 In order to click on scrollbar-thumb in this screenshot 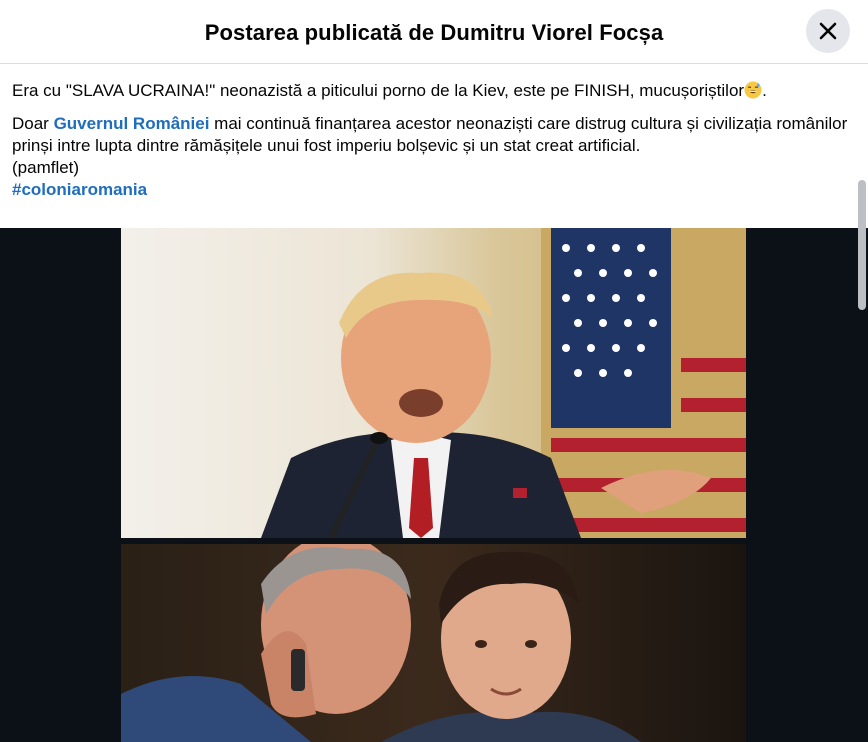, I will do `click(862, 245)`.